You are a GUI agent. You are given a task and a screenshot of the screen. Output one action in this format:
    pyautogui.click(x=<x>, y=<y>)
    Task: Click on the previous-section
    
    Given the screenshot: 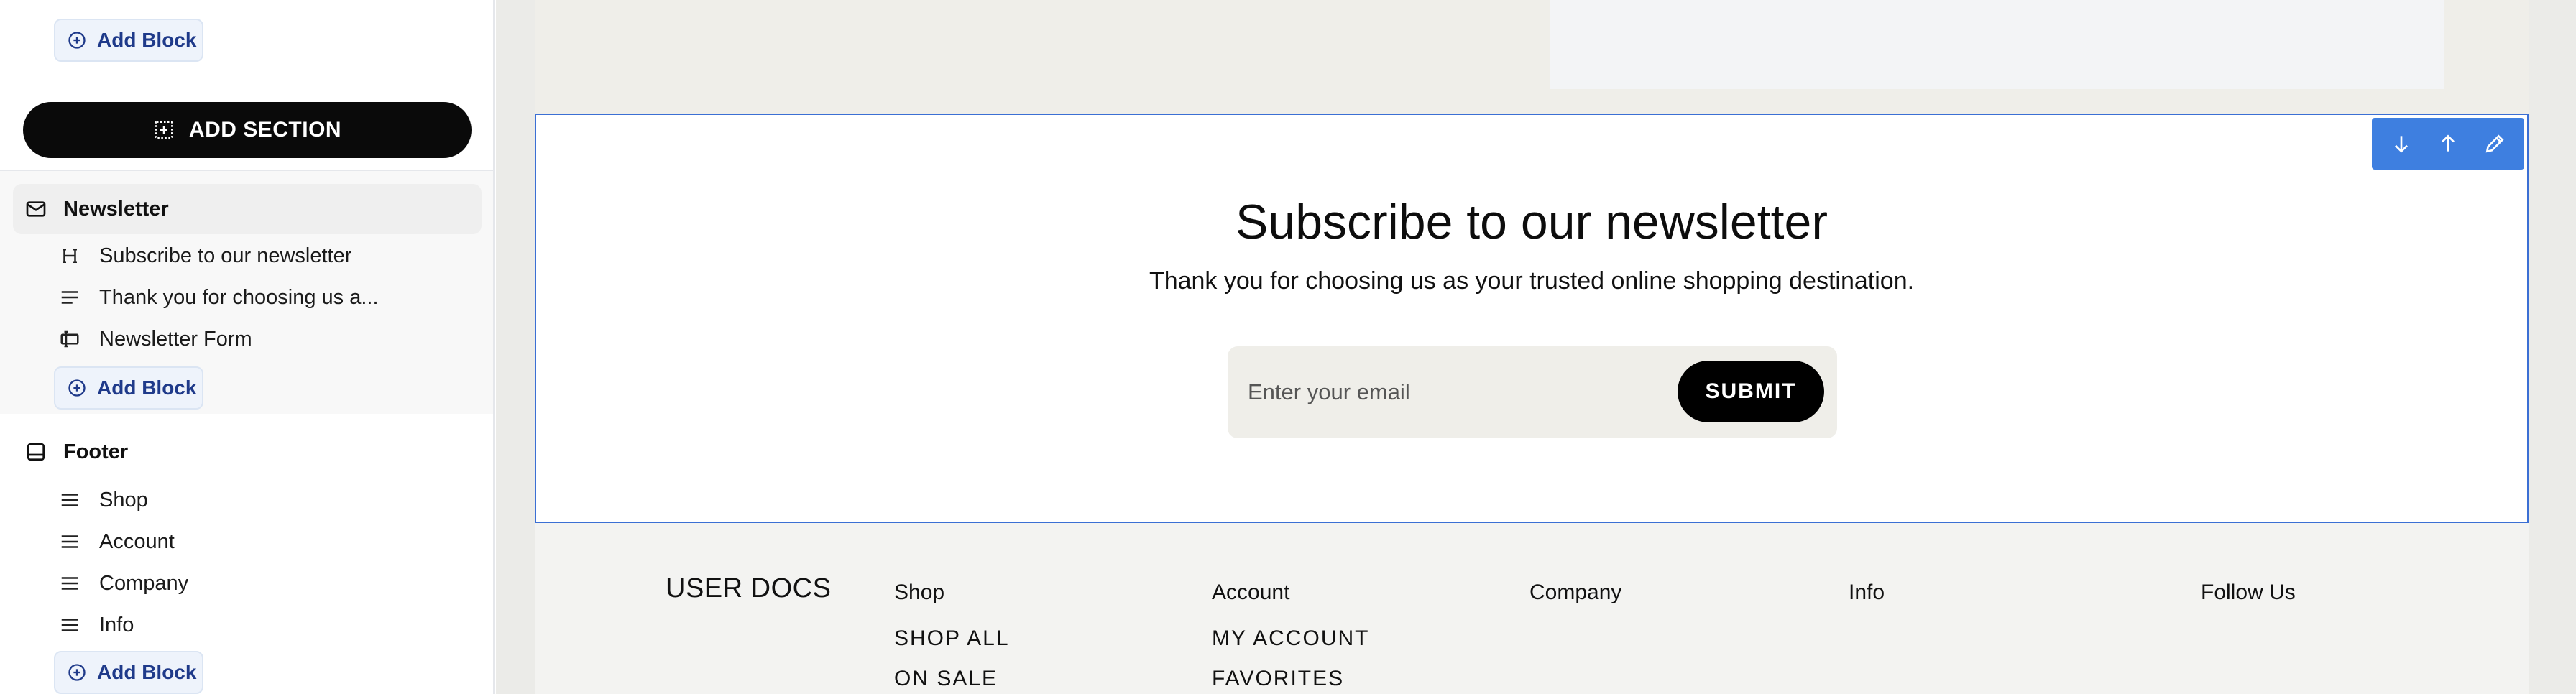 What is the action you would take?
    pyautogui.click(x=1532, y=57)
    